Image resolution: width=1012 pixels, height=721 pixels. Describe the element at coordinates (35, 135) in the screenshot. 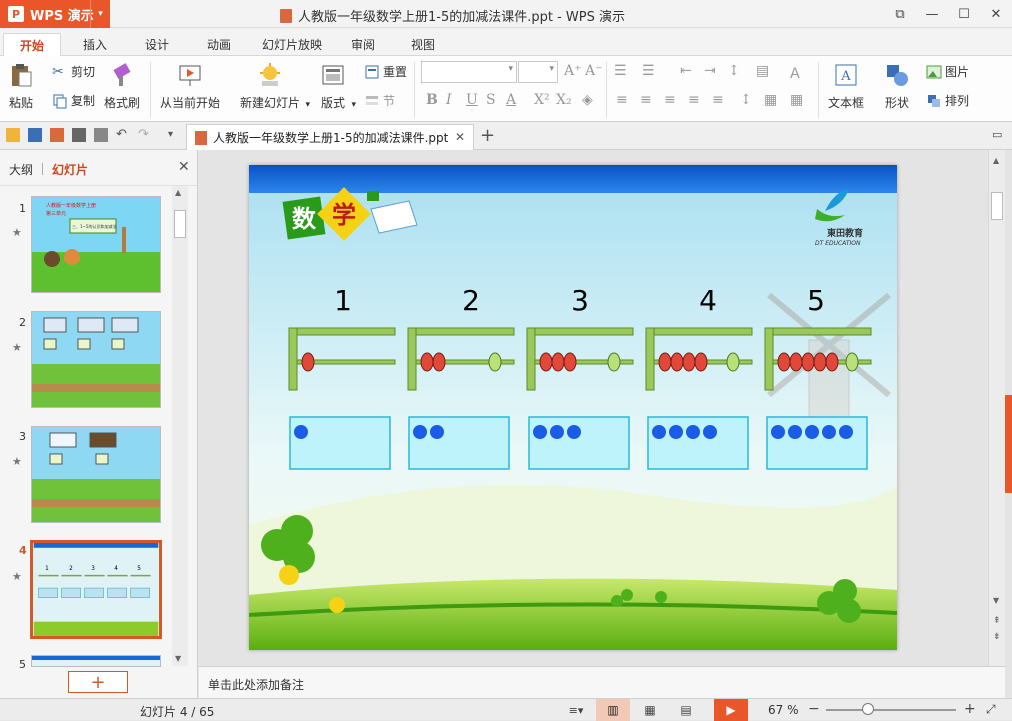

I see `save-icon` at that location.